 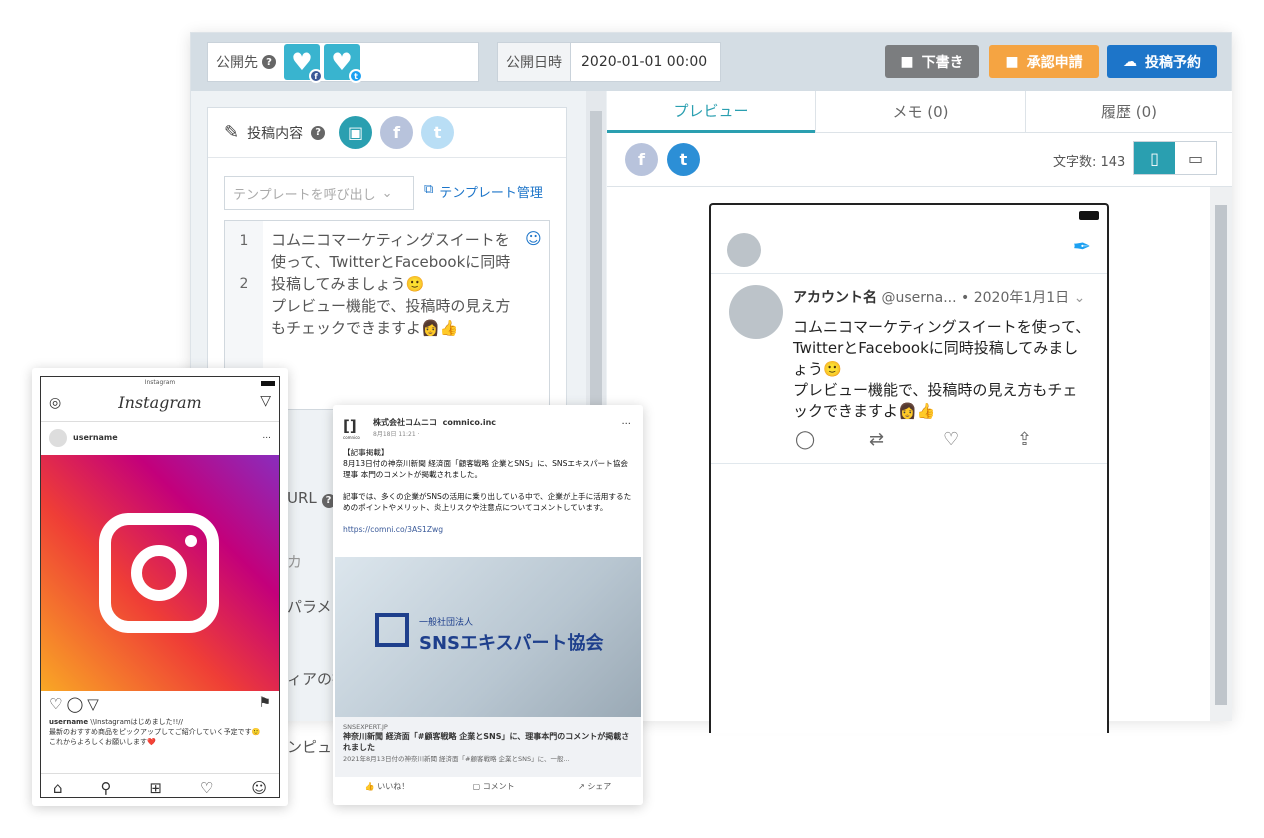 I want to click on fb-like-button: 👍 いいね！, so click(x=387, y=786).